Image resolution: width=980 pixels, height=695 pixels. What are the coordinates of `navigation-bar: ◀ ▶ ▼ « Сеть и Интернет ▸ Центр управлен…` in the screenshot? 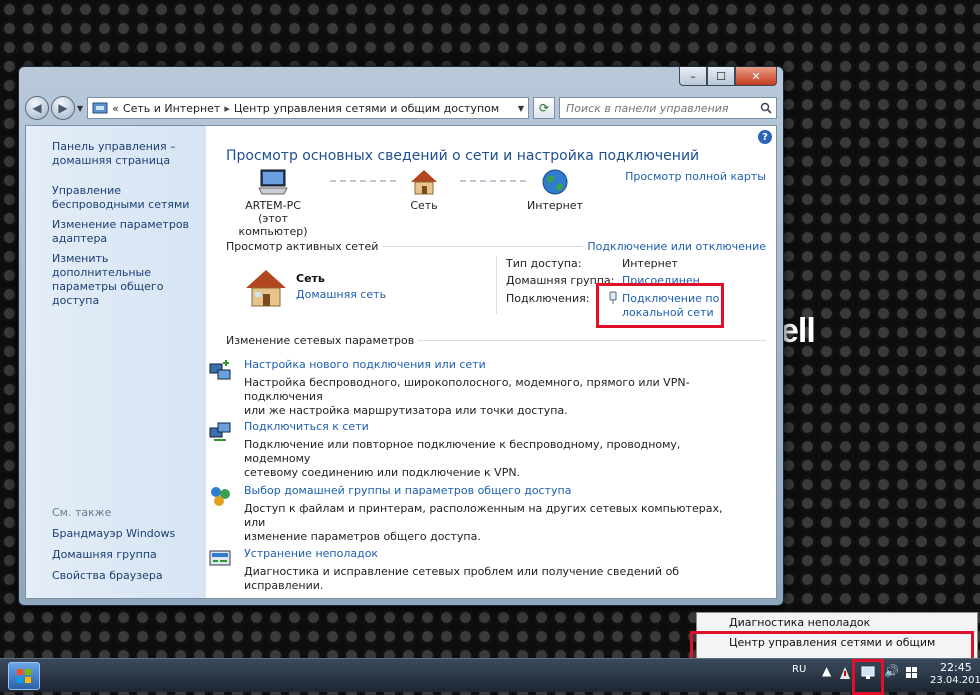 It's located at (401, 108).